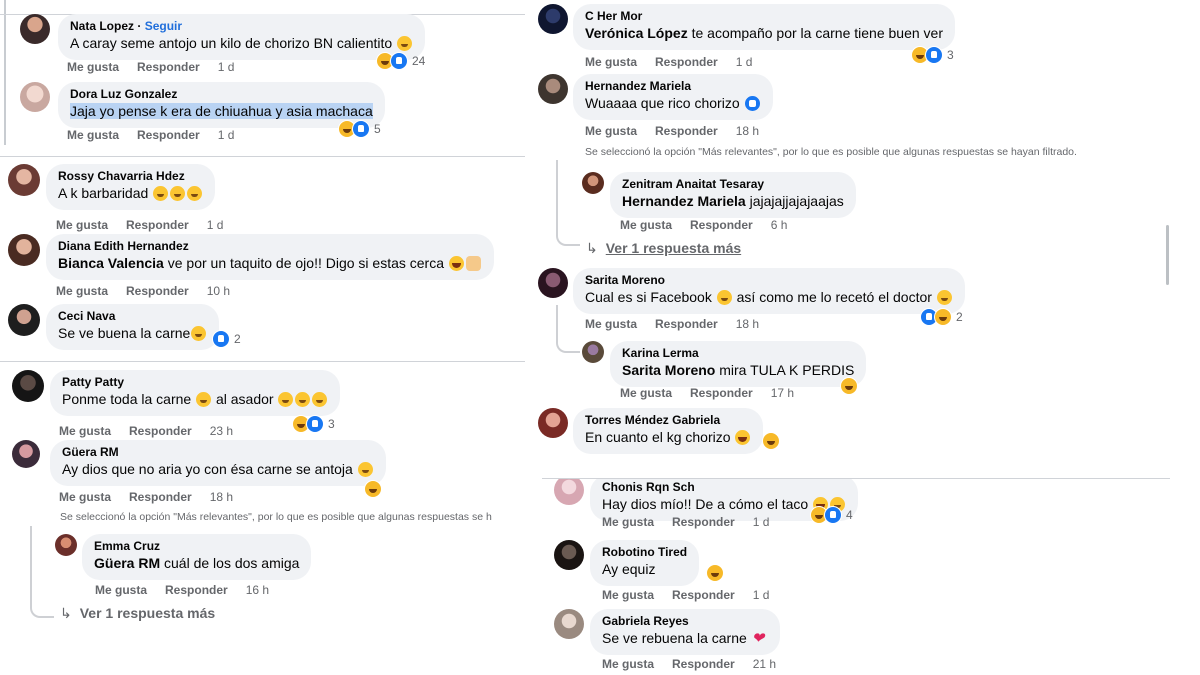  What do you see at coordinates (648, 297) in the screenshot?
I see `comment-text: Cual es si Facebook` at bounding box center [648, 297].